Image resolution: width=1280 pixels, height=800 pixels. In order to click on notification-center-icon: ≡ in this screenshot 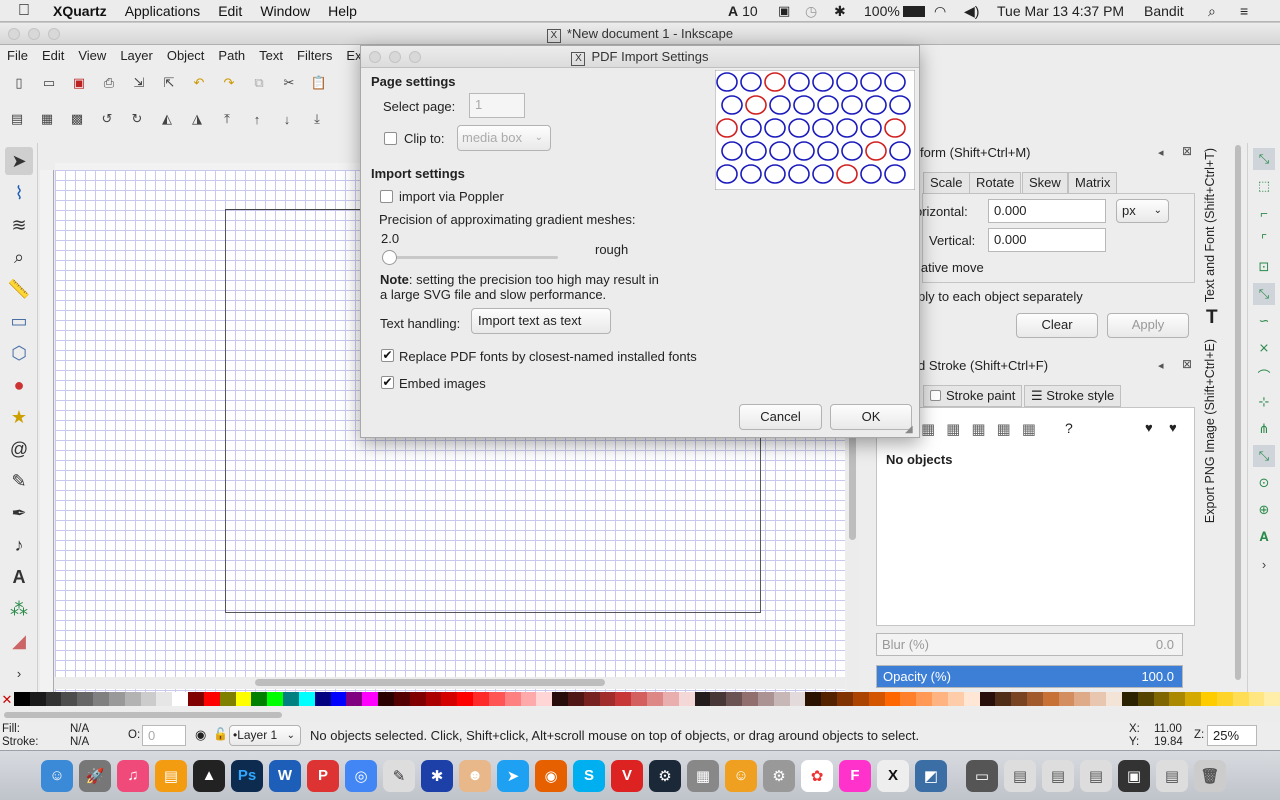, I will do `click(1244, 11)`.